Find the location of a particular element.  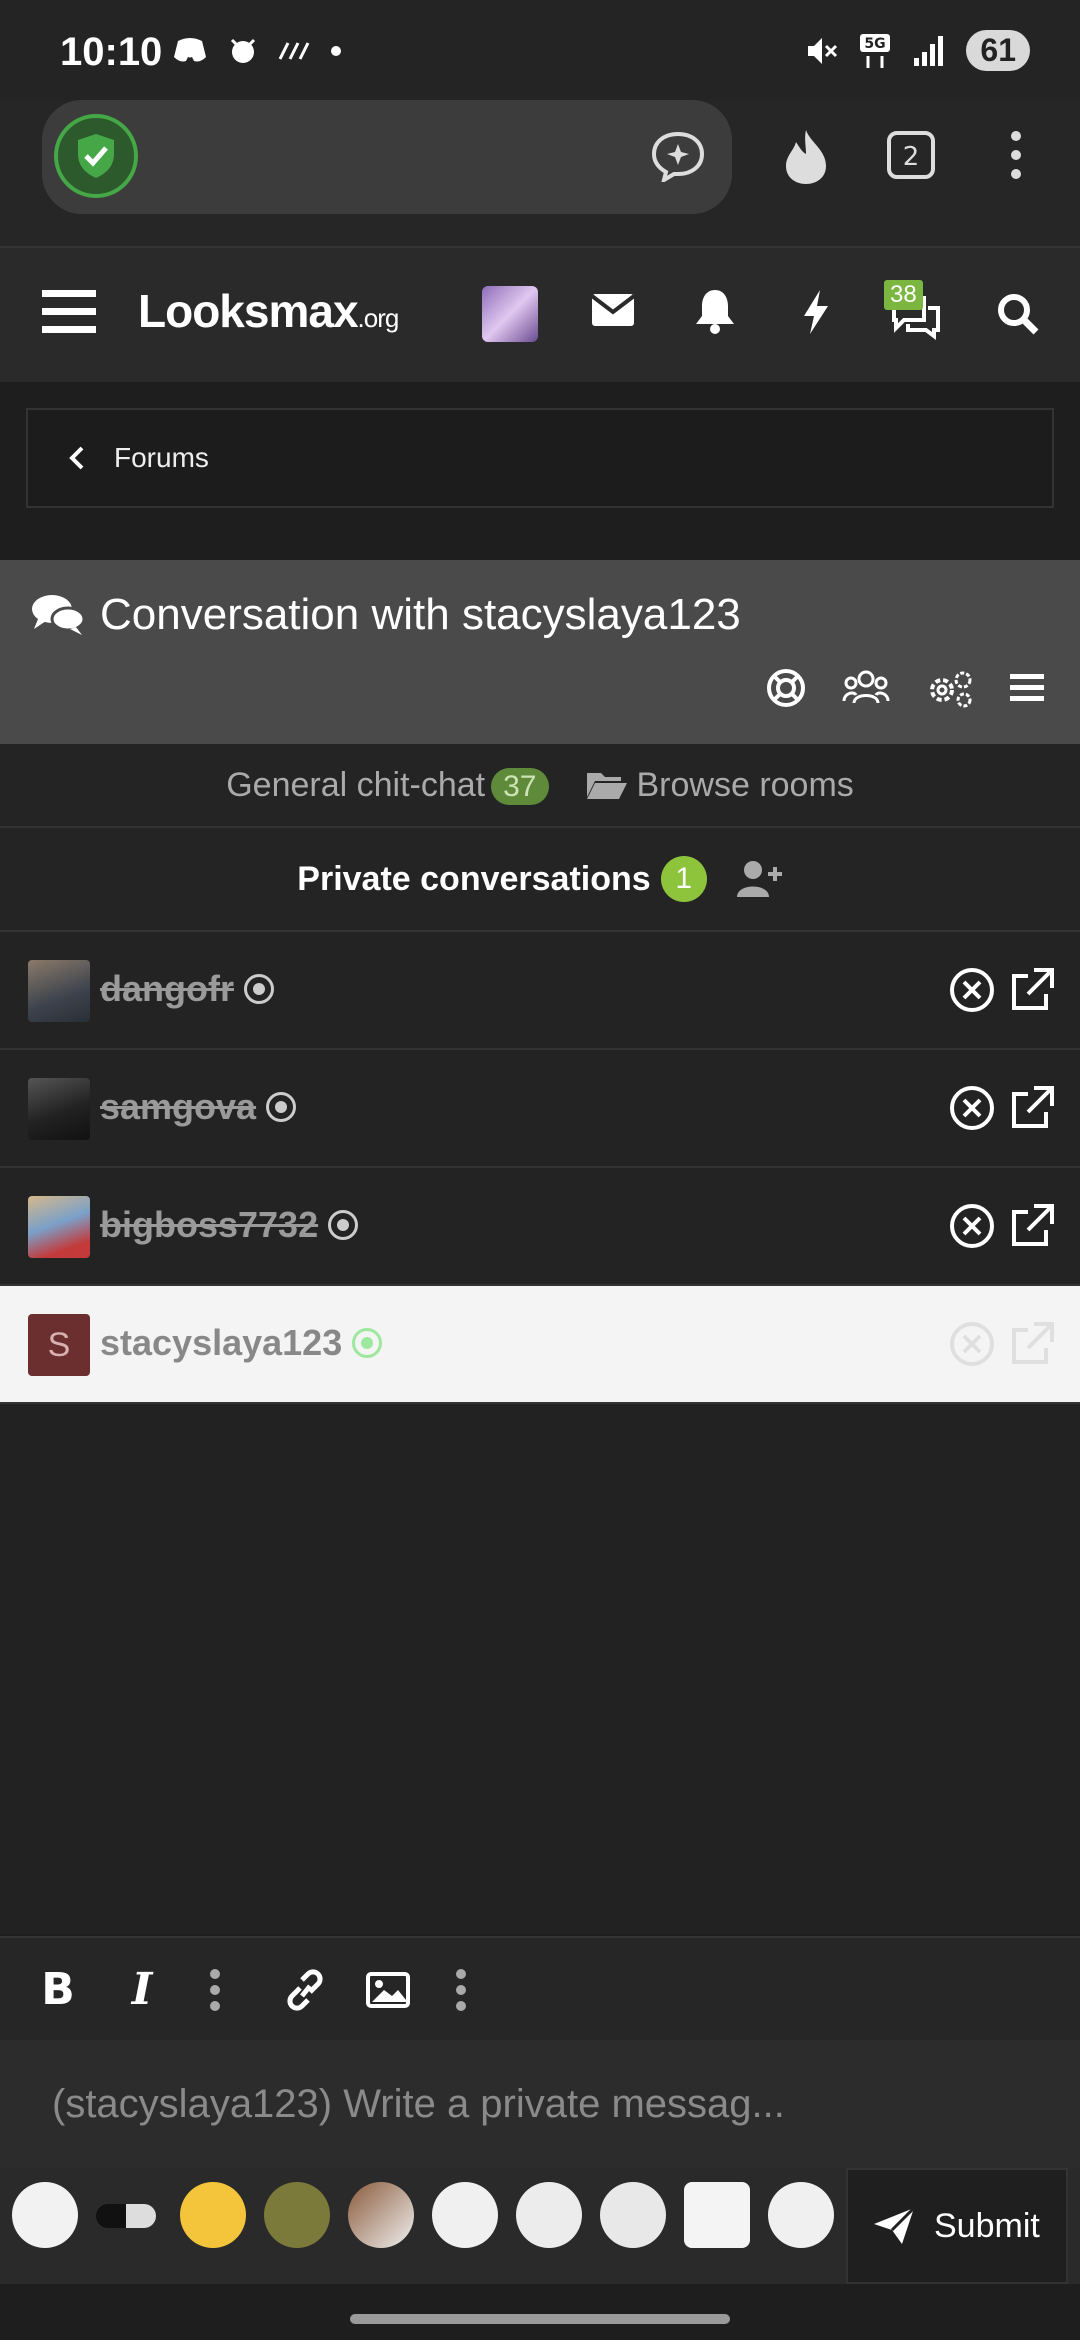

bold-icon: B is located at coordinates (58, 1989).